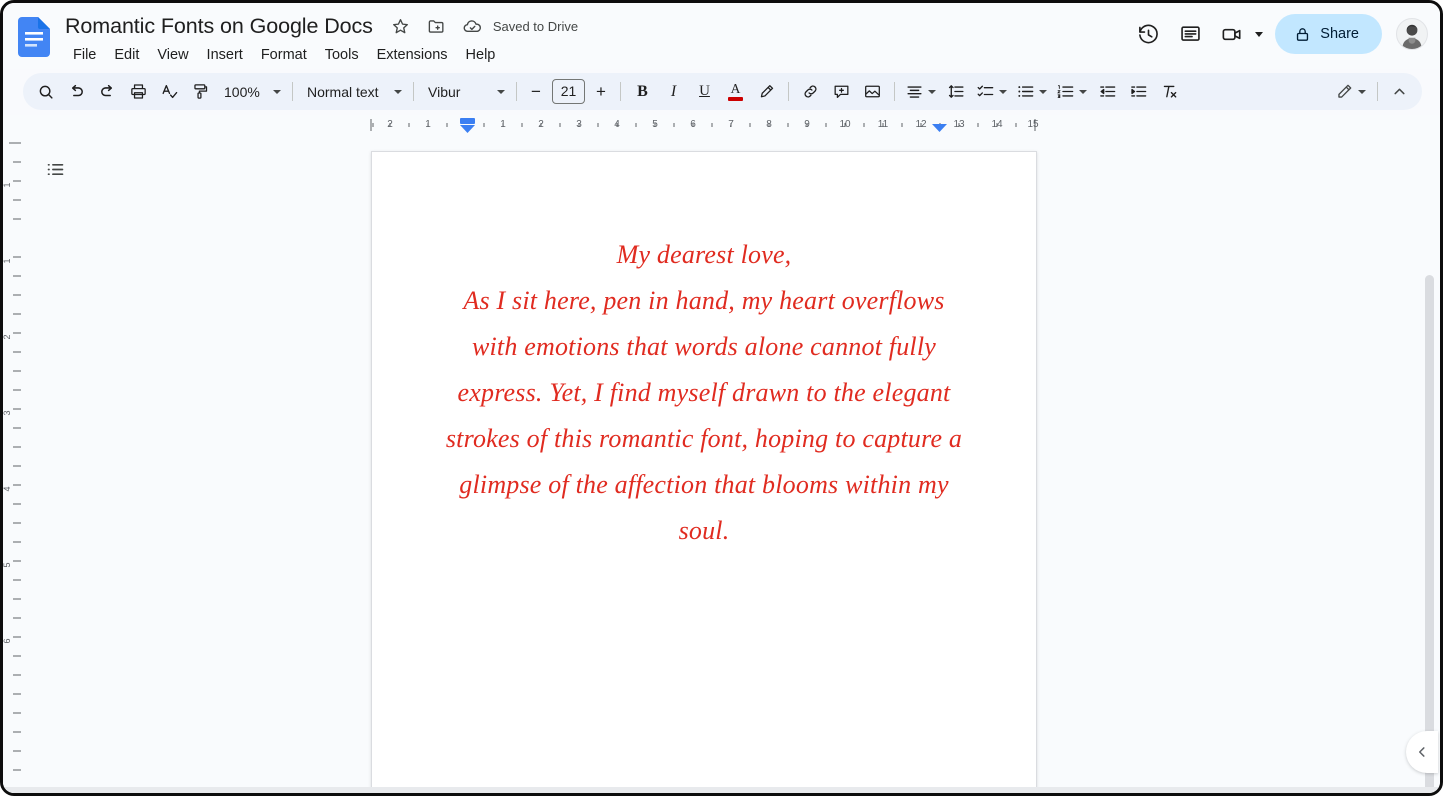 The height and width of the screenshot is (796, 1443). Describe the element at coordinates (939, 128) in the screenshot. I see `right-indent-marker` at that location.